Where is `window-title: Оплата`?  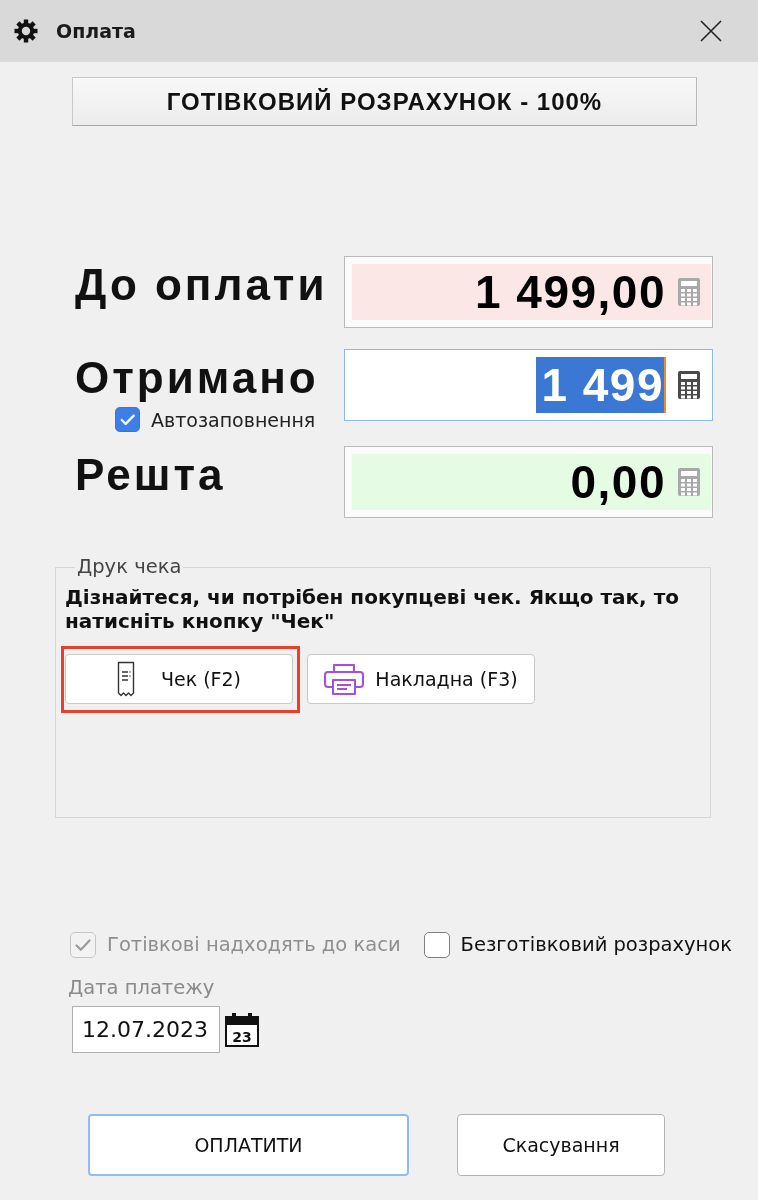
window-title: Оплата is located at coordinates (96, 31).